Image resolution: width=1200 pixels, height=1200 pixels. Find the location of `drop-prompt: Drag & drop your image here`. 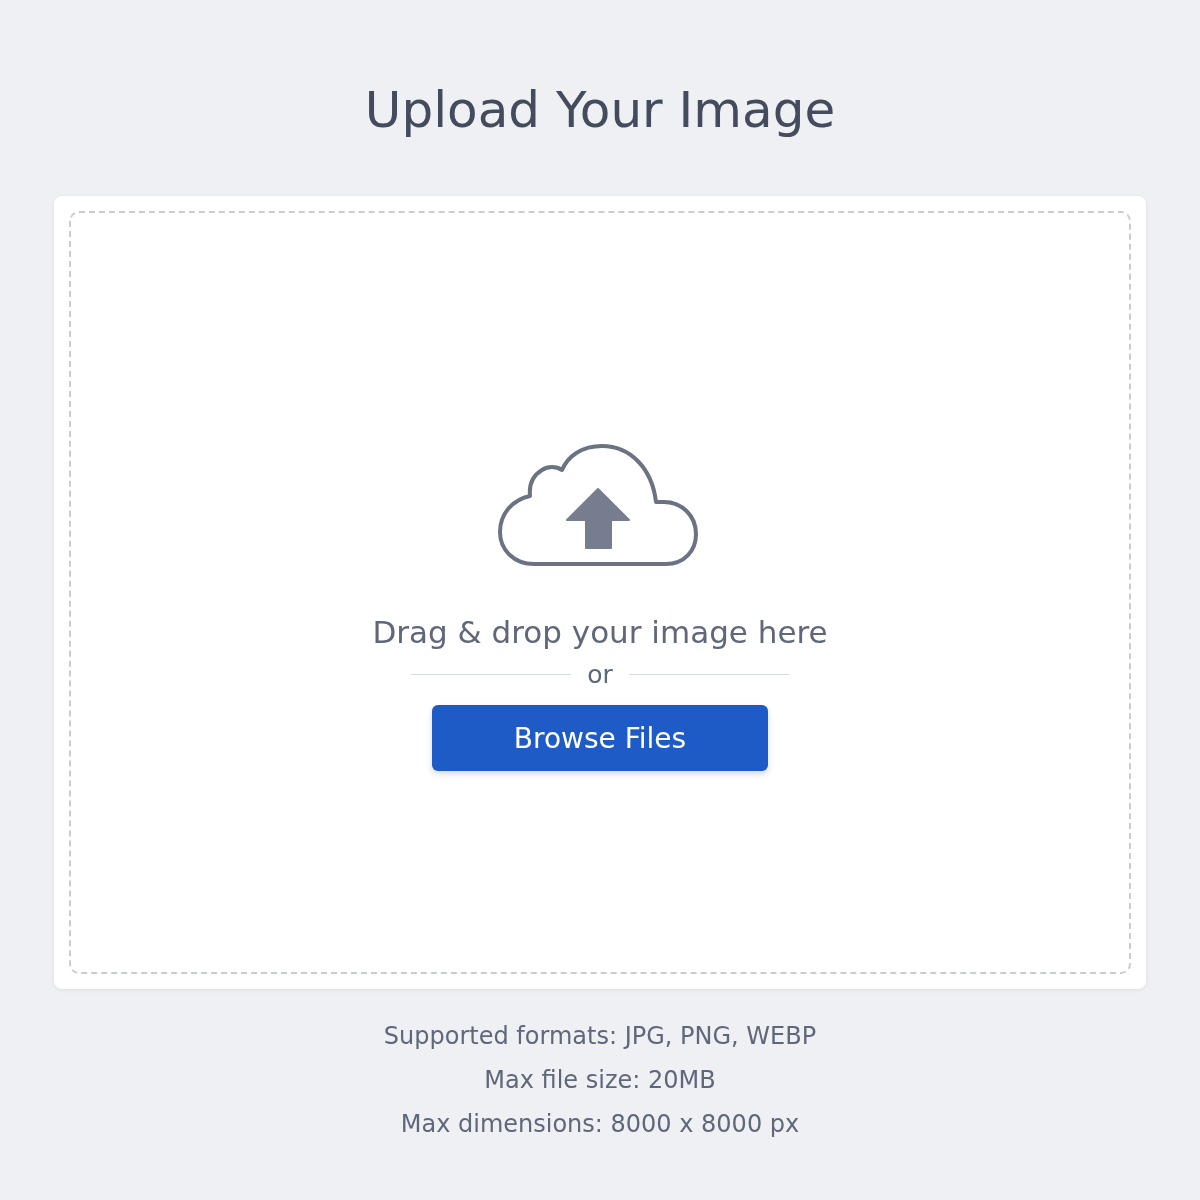

drop-prompt: Drag & drop your image here is located at coordinates (600, 632).